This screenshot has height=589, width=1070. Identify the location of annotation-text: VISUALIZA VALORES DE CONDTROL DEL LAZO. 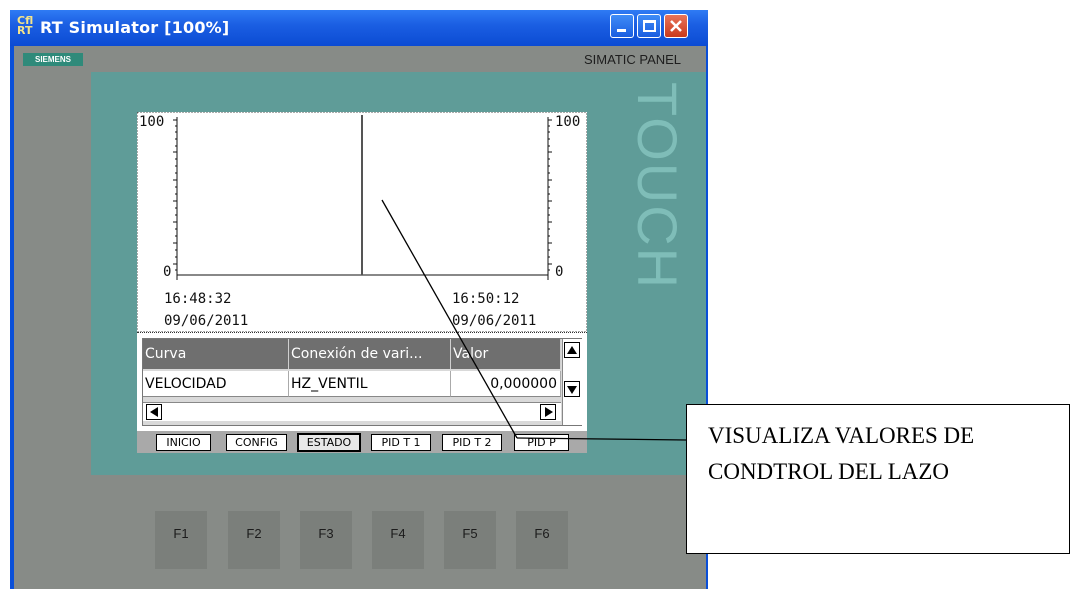
(841, 453).